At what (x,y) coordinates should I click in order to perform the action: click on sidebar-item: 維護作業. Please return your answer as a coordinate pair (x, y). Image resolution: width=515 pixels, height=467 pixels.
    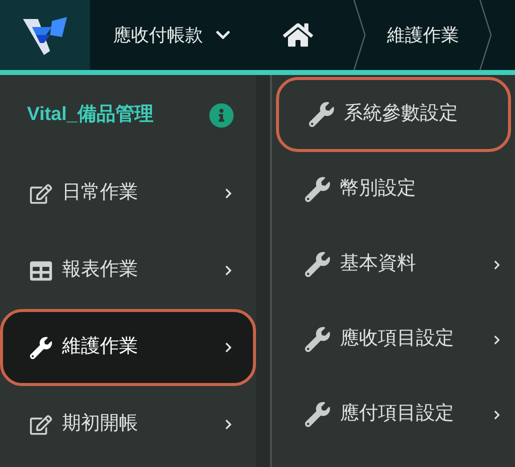
    Looking at the image, I should click on (128, 347).